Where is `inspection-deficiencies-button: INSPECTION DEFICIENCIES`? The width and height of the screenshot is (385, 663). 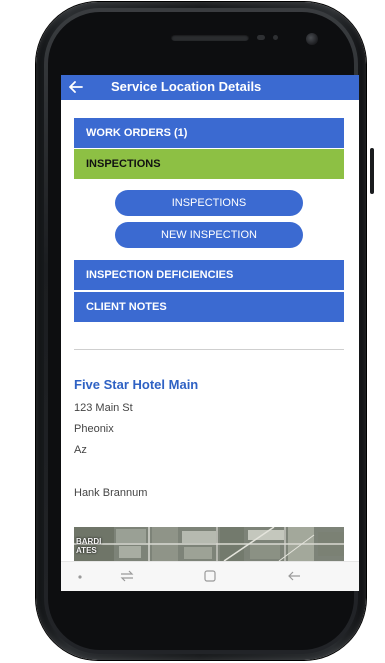 inspection-deficiencies-button: INSPECTION DEFICIENCIES is located at coordinates (209, 275).